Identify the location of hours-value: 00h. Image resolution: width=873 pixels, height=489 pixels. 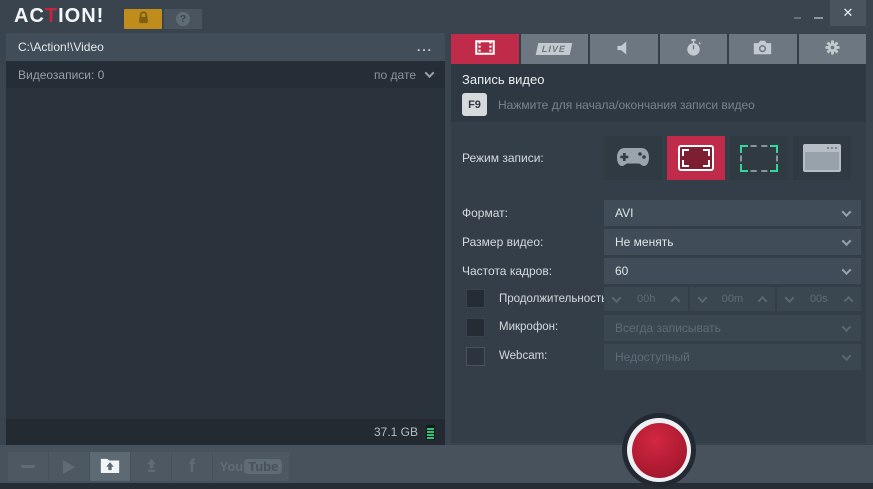
(646, 299).